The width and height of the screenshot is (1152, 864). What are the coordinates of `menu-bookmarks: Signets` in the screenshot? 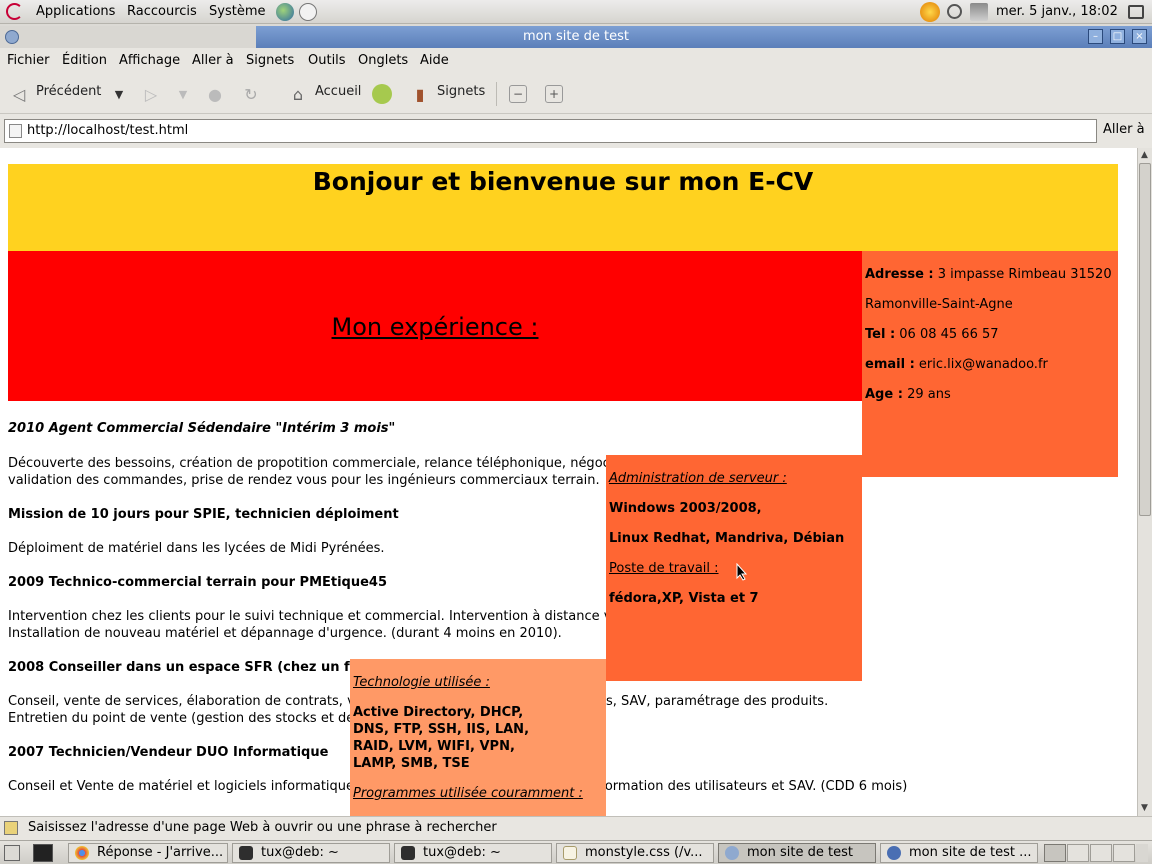 It's located at (270, 60).